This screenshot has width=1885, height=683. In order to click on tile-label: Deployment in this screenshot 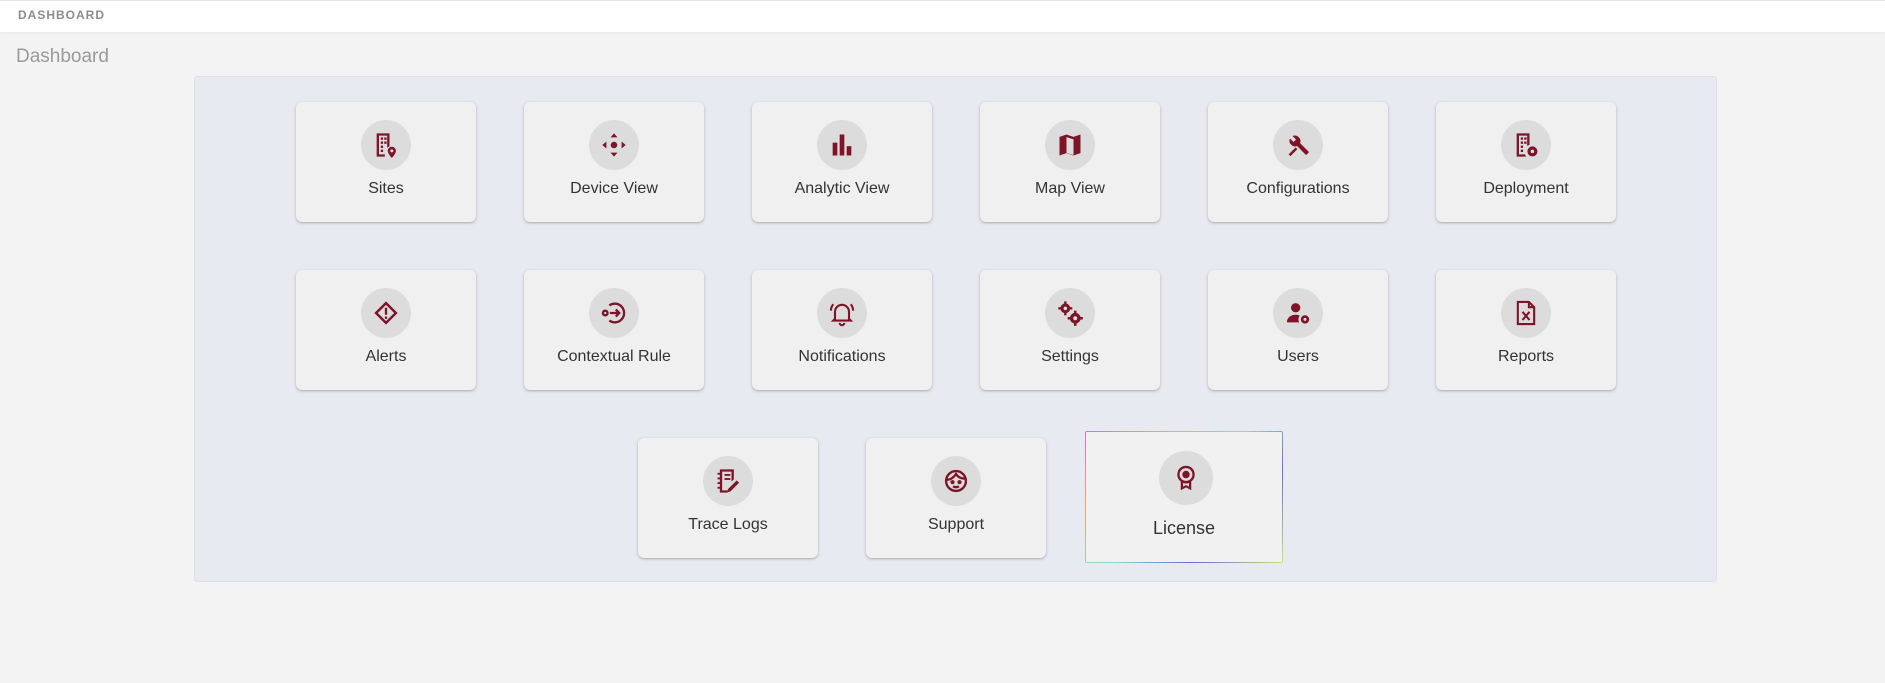, I will do `click(1526, 188)`.